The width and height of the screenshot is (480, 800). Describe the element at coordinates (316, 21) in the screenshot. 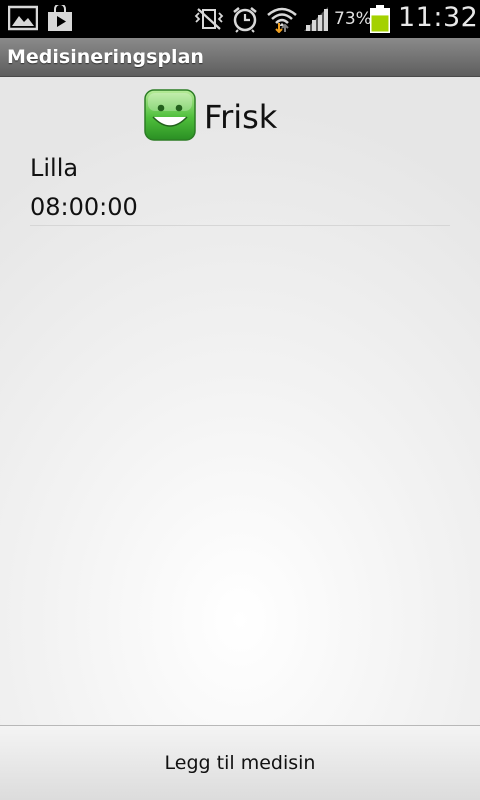

I see `signal-icon` at that location.